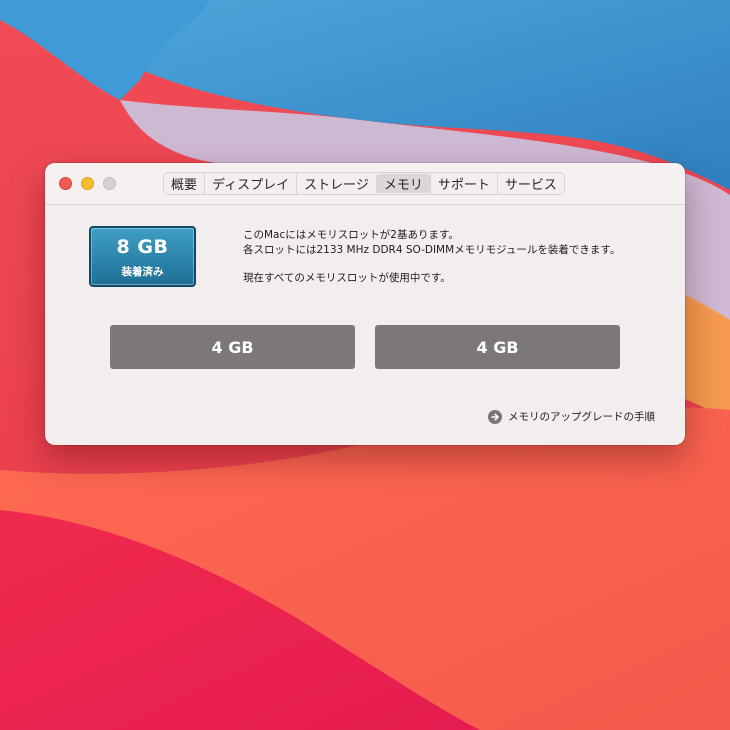 The image size is (730, 730). What do you see at coordinates (142, 247) in the screenshot?
I see `memory-total-label: 8 GB` at bounding box center [142, 247].